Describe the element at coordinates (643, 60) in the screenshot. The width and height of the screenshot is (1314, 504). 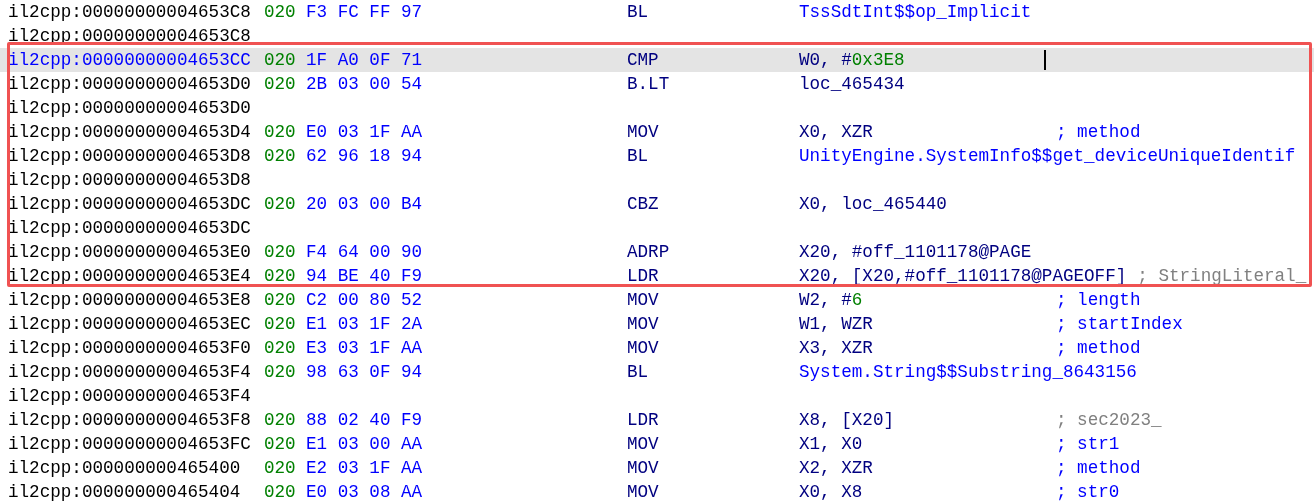
I see `mnemonic-text: CMP` at that location.